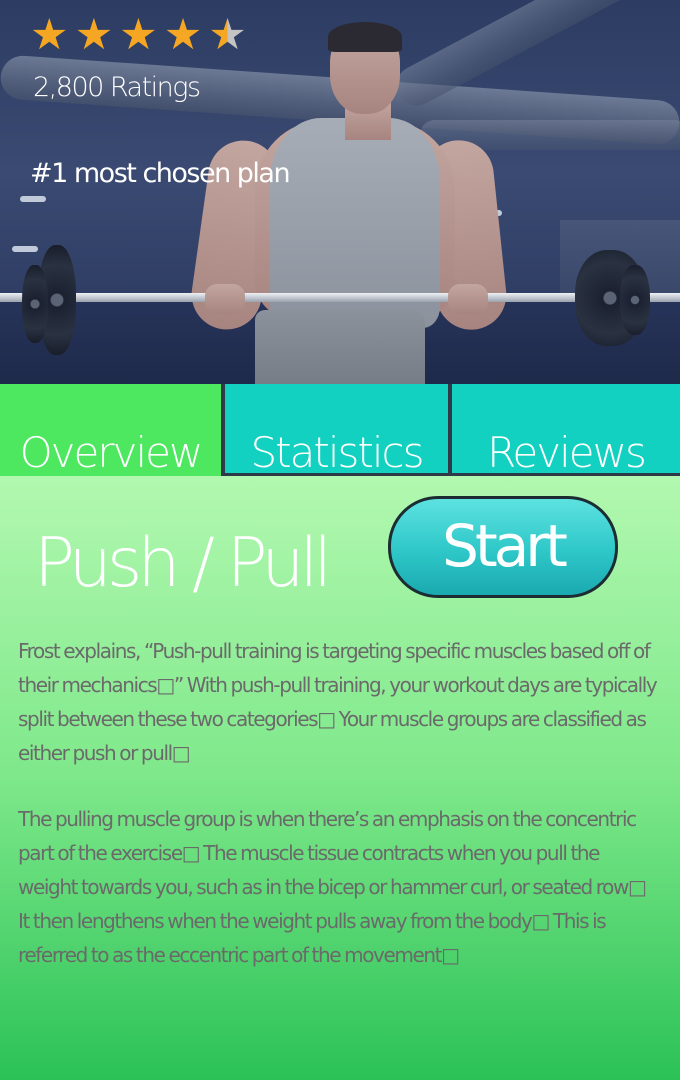 The image size is (680, 1080). Describe the element at coordinates (336, 430) in the screenshot. I see `tab-statistics: Statistics` at that location.